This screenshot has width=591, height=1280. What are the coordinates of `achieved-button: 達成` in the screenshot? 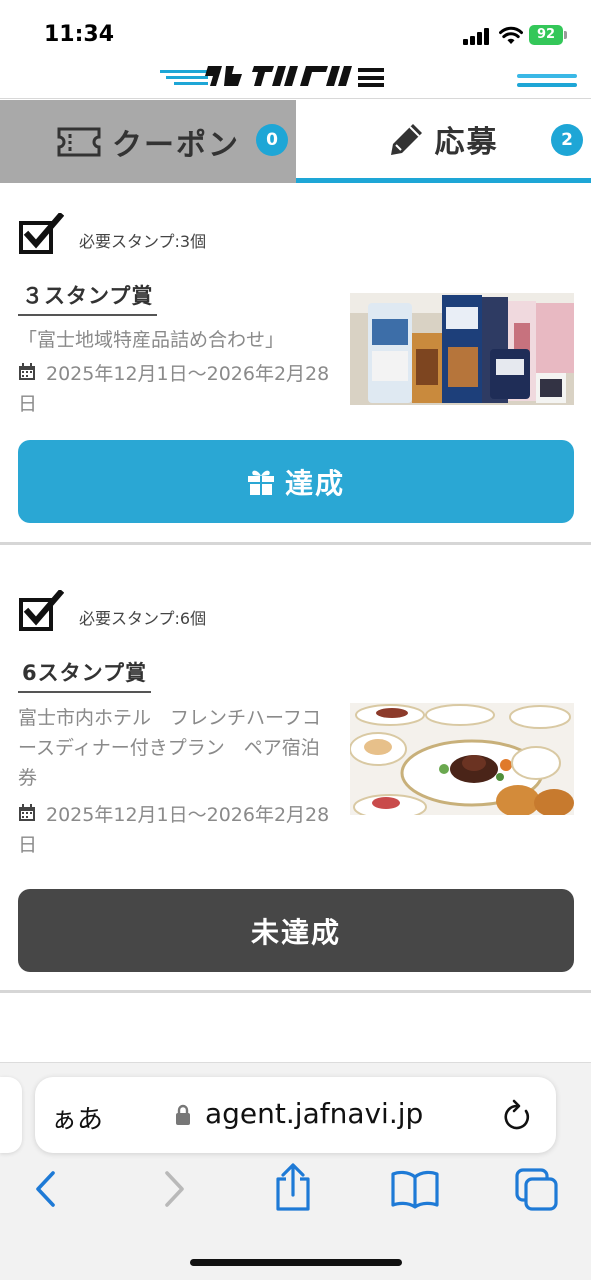 It's located at (296, 481).